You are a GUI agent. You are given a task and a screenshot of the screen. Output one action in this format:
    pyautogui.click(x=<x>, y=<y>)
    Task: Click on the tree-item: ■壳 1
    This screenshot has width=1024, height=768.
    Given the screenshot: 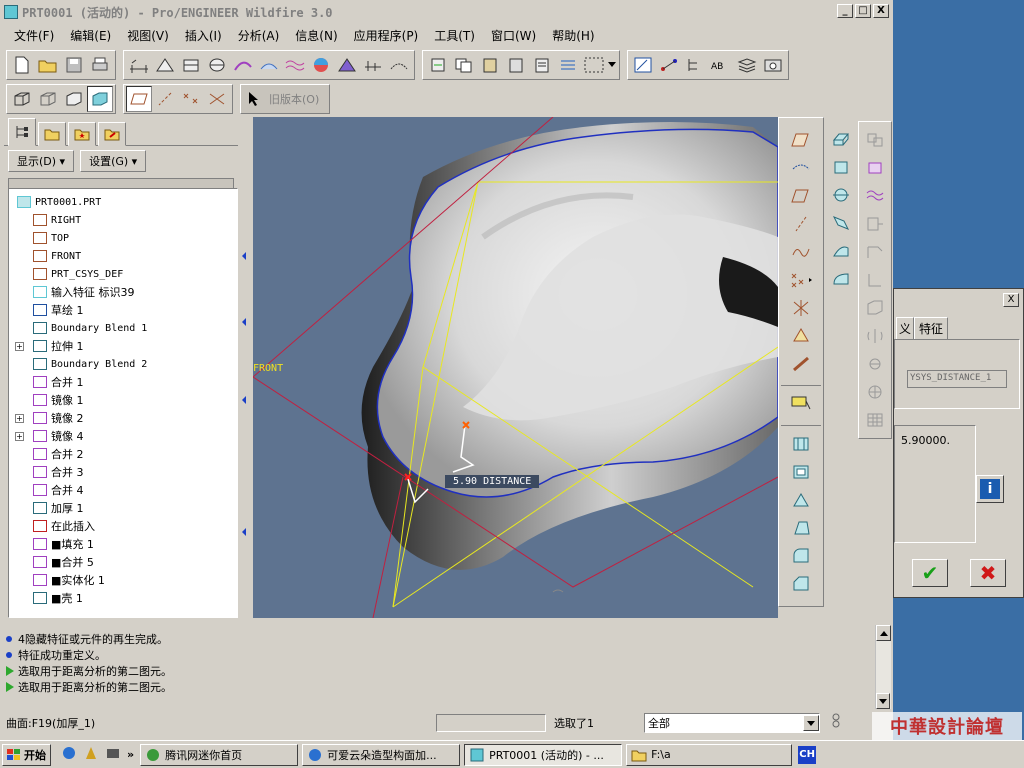 What is the action you would take?
    pyautogui.click(x=123, y=598)
    